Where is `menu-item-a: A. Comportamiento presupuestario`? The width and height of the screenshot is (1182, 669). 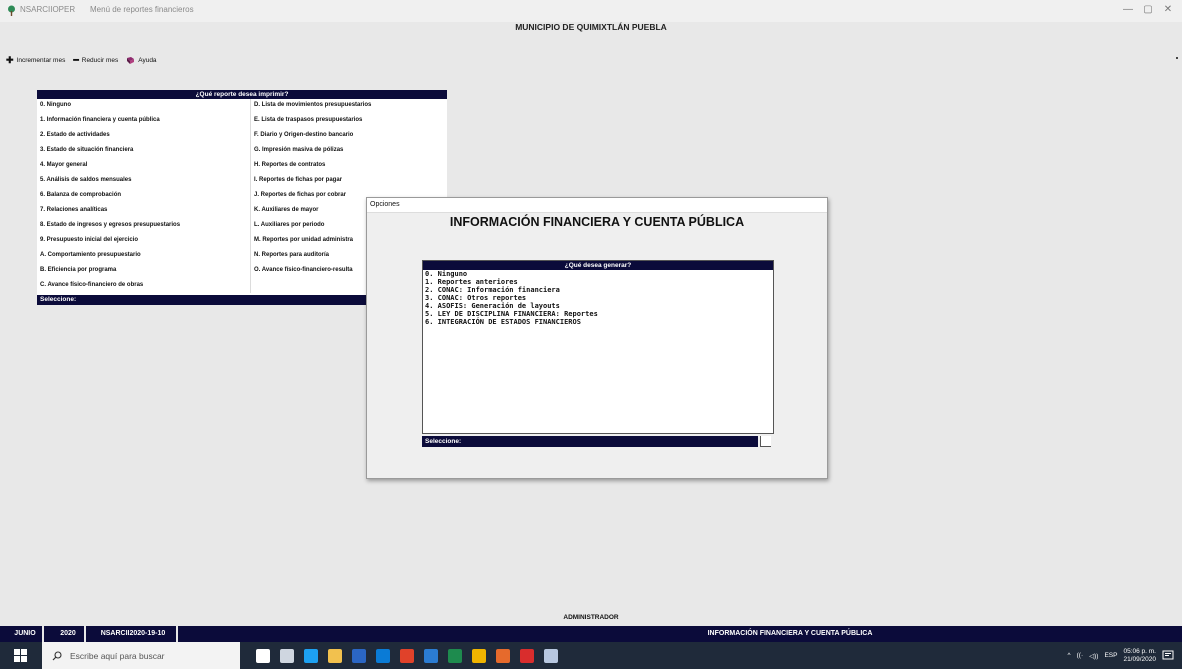
menu-item-a: A. Comportamiento presupuestario is located at coordinates (141, 256).